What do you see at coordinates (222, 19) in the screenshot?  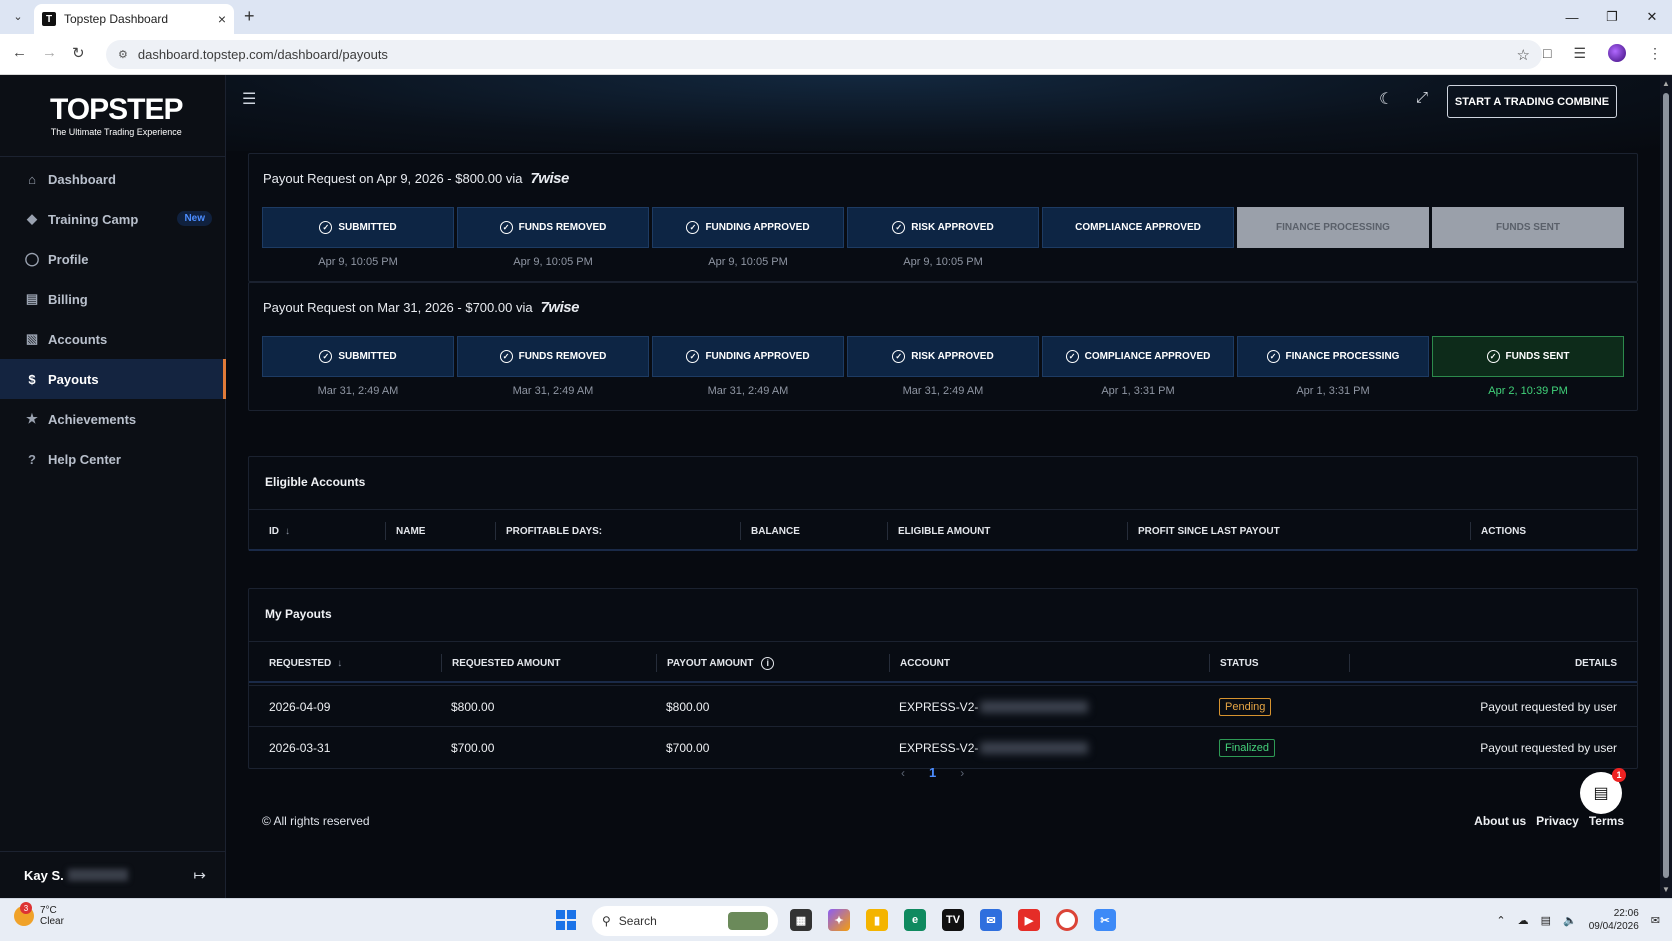 I see `tab-close-icon: ×` at bounding box center [222, 19].